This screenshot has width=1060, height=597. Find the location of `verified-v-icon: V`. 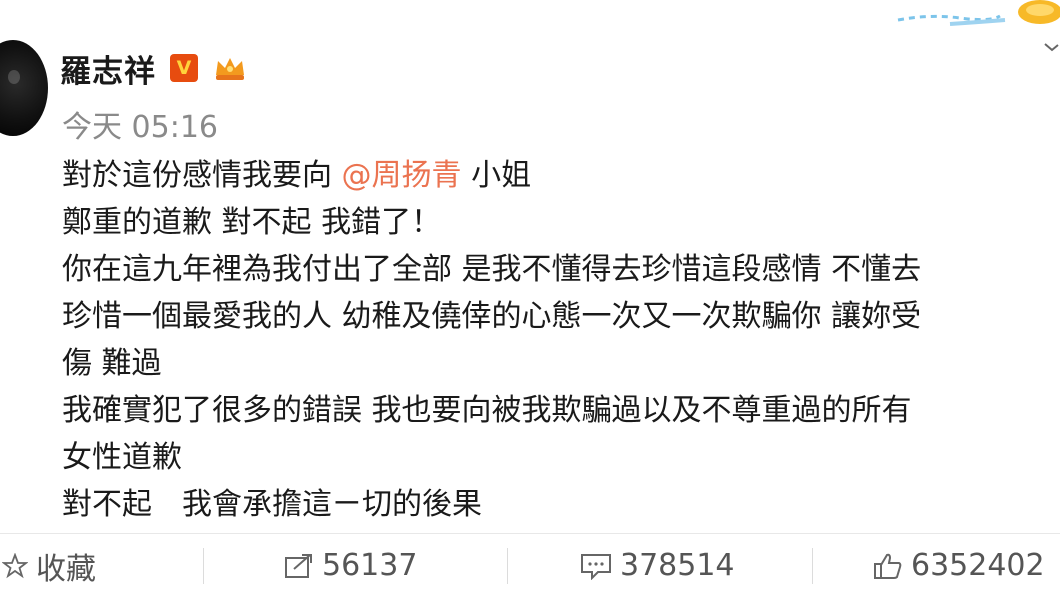

verified-v-icon: V is located at coordinates (184, 68).